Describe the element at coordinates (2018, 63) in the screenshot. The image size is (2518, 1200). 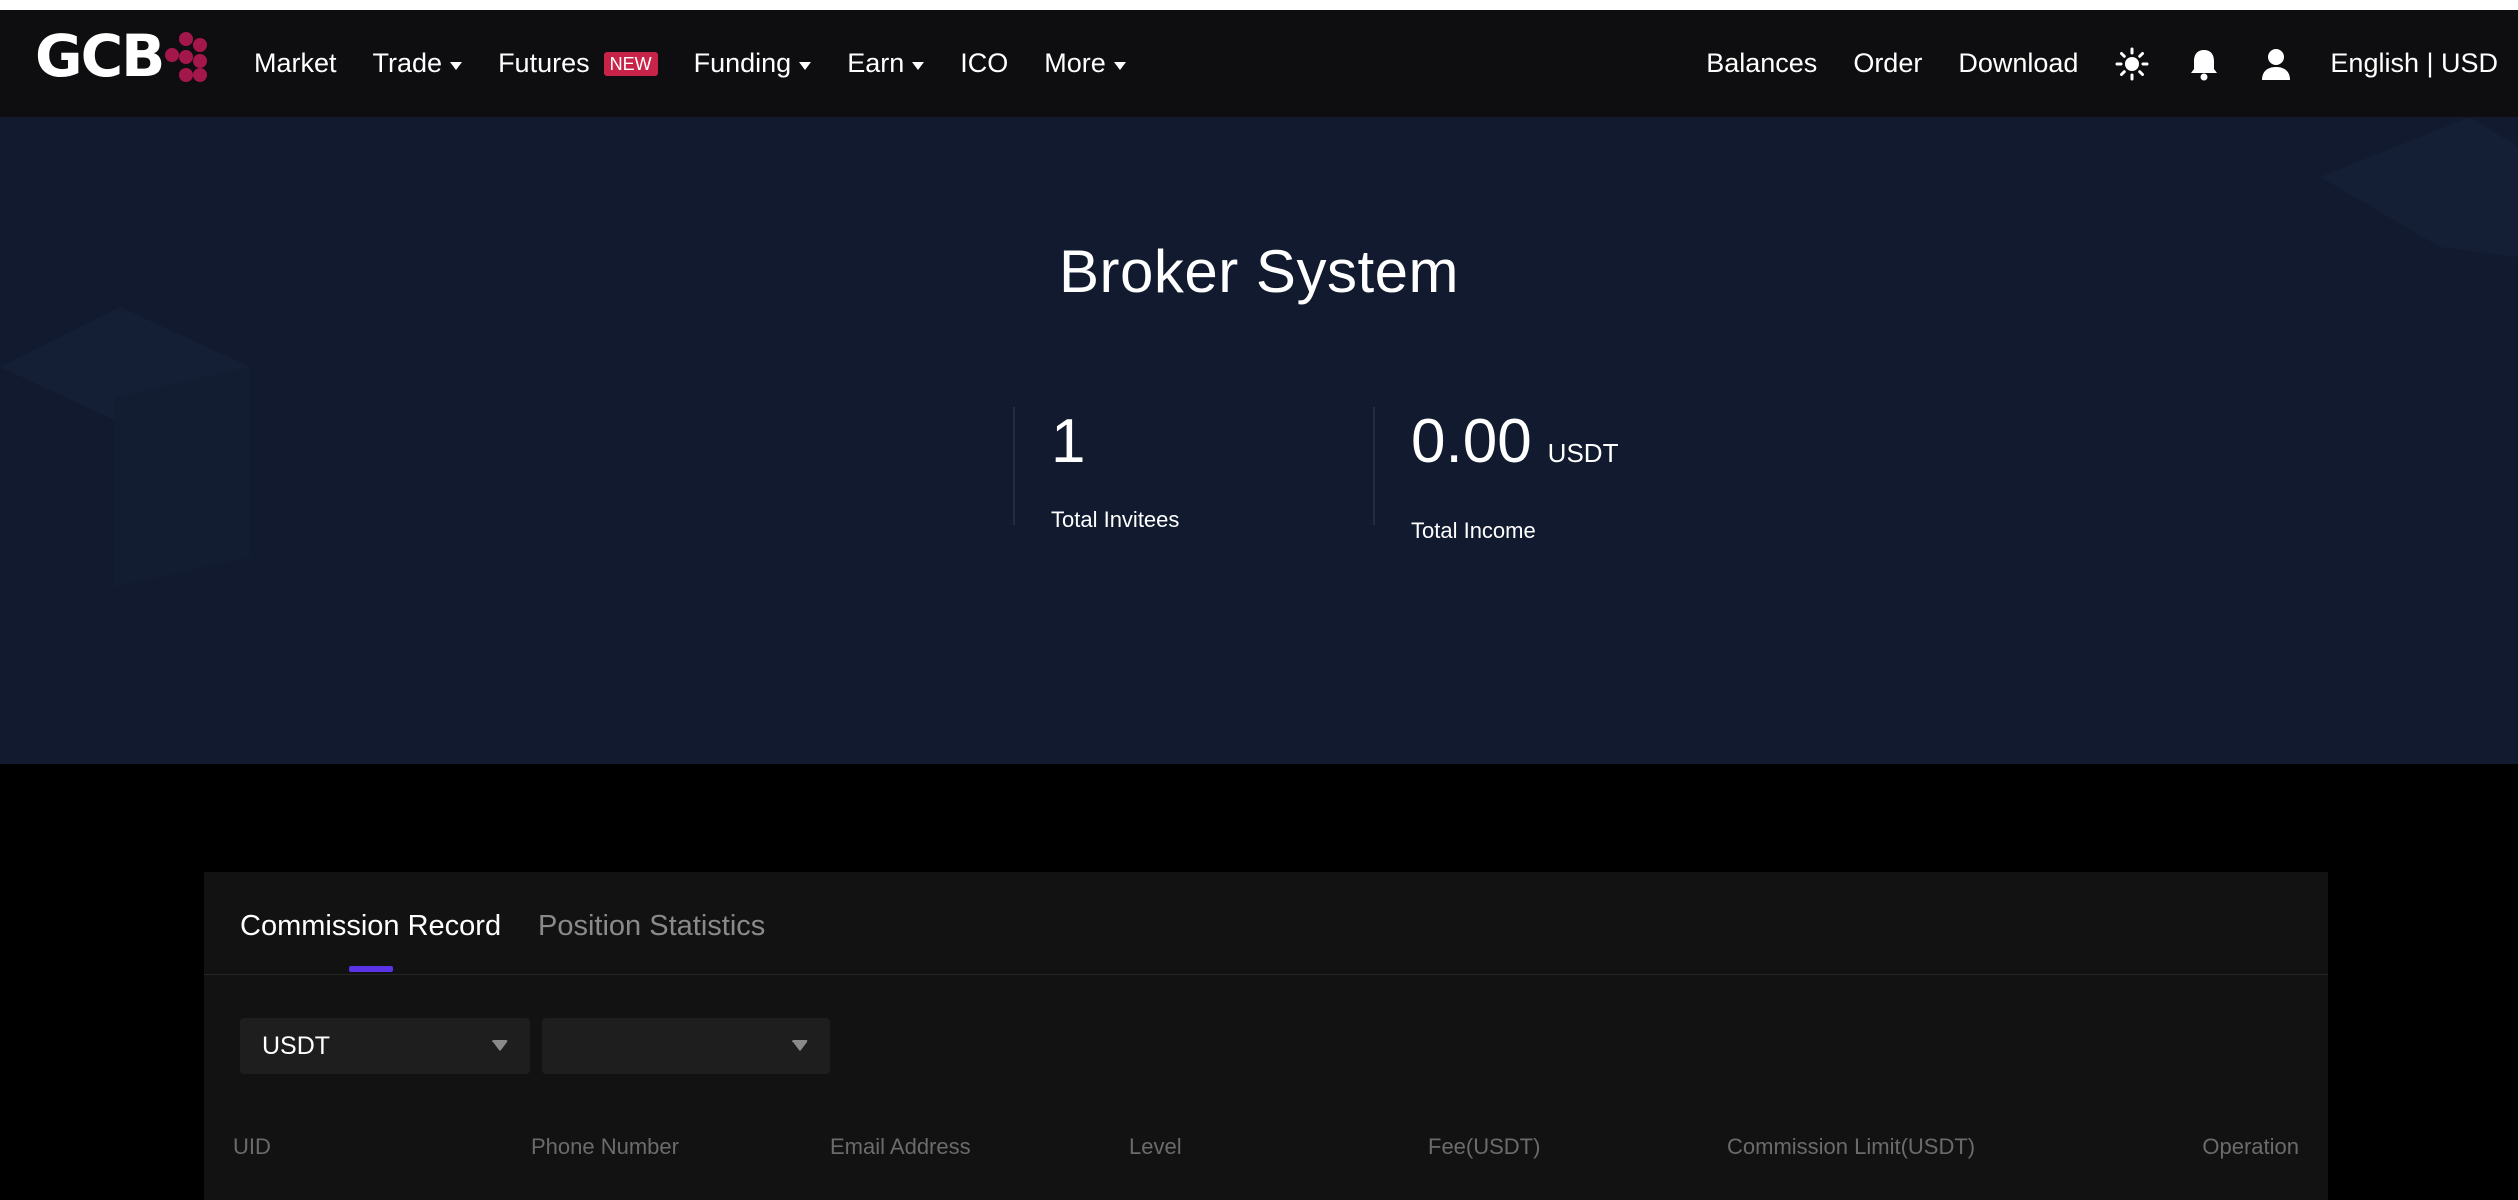
I see `download-link: Download` at that location.